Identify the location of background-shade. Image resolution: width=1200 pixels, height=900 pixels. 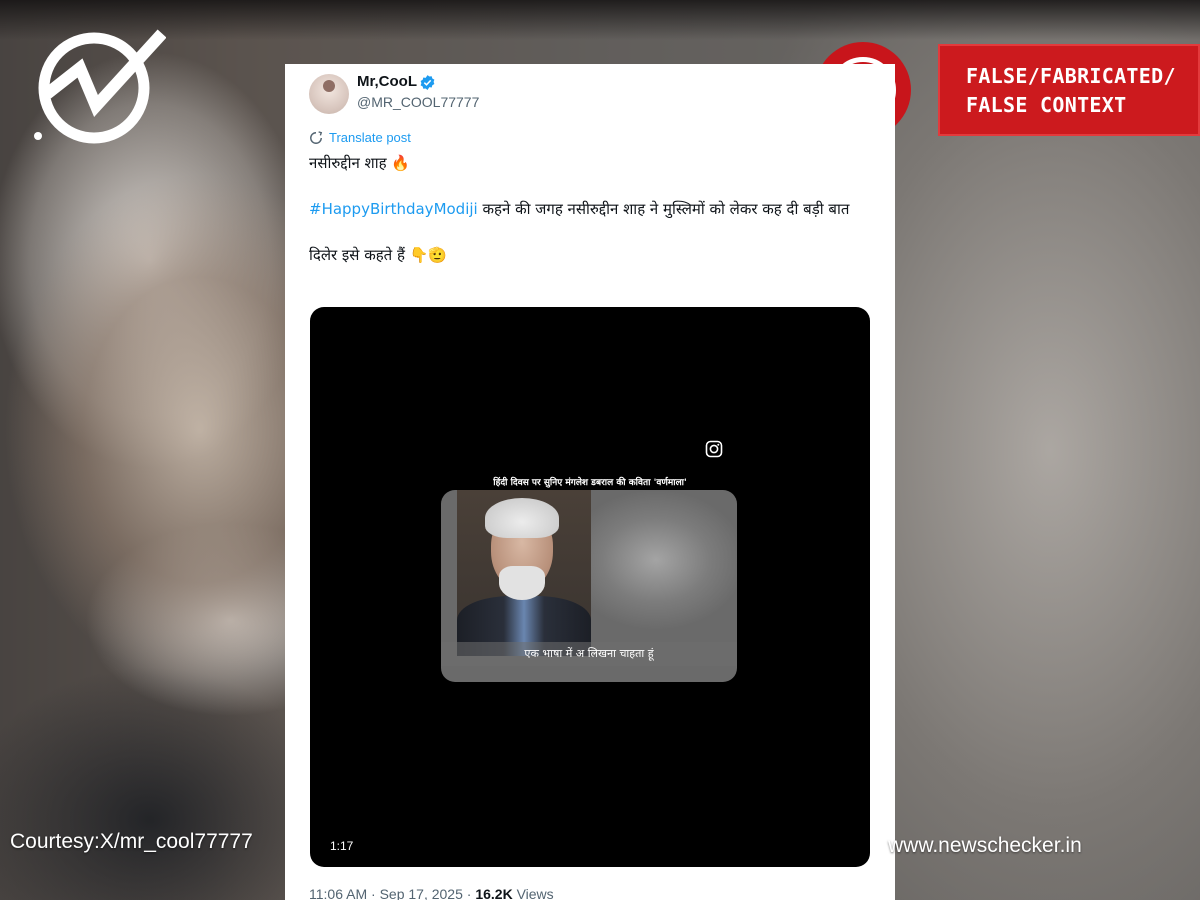
(600, 20).